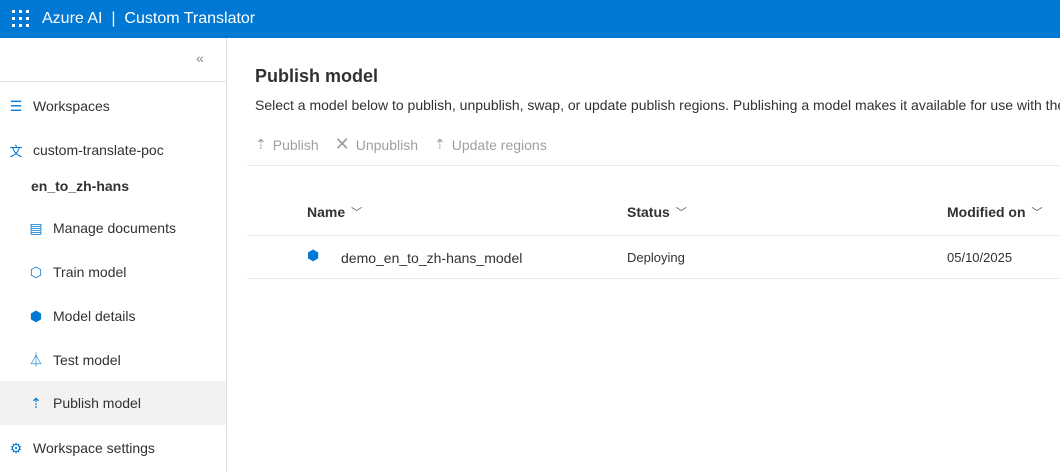  What do you see at coordinates (342, 144) in the screenshot?
I see `close-icon: ✕` at bounding box center [342, 144].